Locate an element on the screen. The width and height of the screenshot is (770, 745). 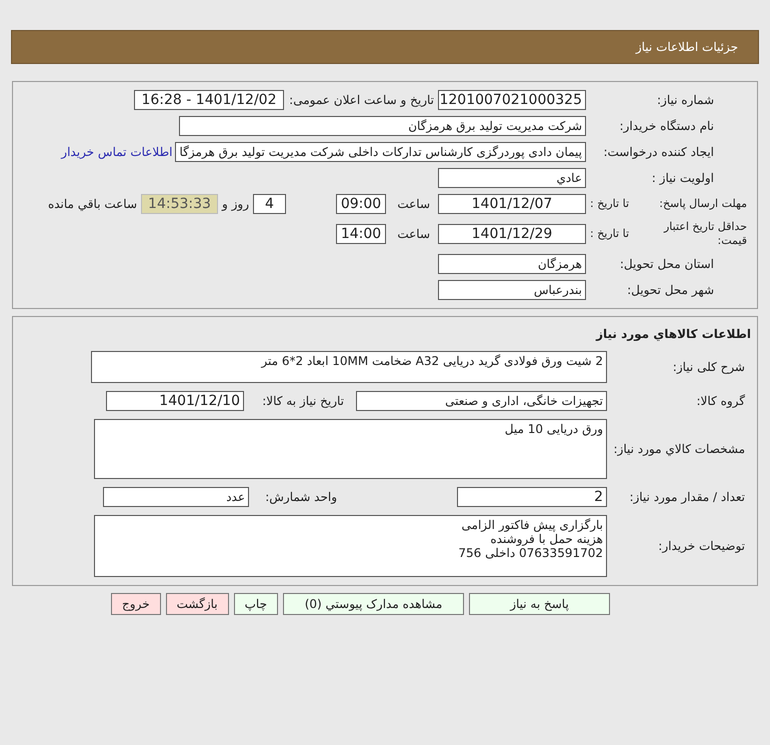
field-label: اولویت نیاز : is located at coordinates (683, 178).